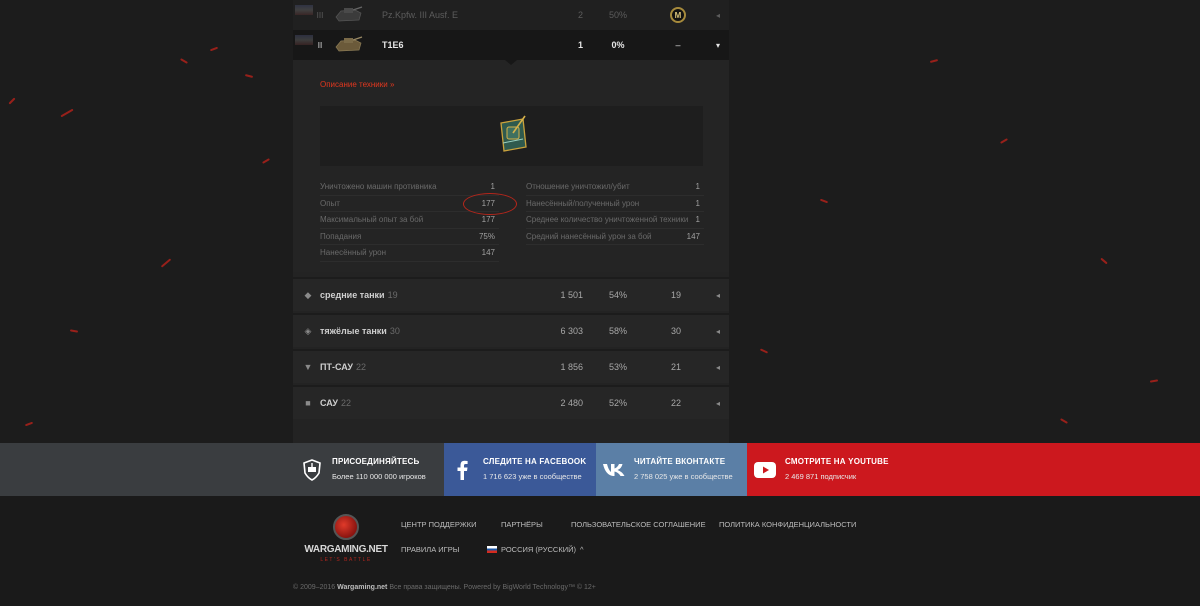 This screenshot has width=1200, height=606. What do you see at coordinates (535, 461) in the screenshot?
I see `facebook-title: СЛЕДИТЕ НА FACEBOOK` at bounding box center [535, 461].